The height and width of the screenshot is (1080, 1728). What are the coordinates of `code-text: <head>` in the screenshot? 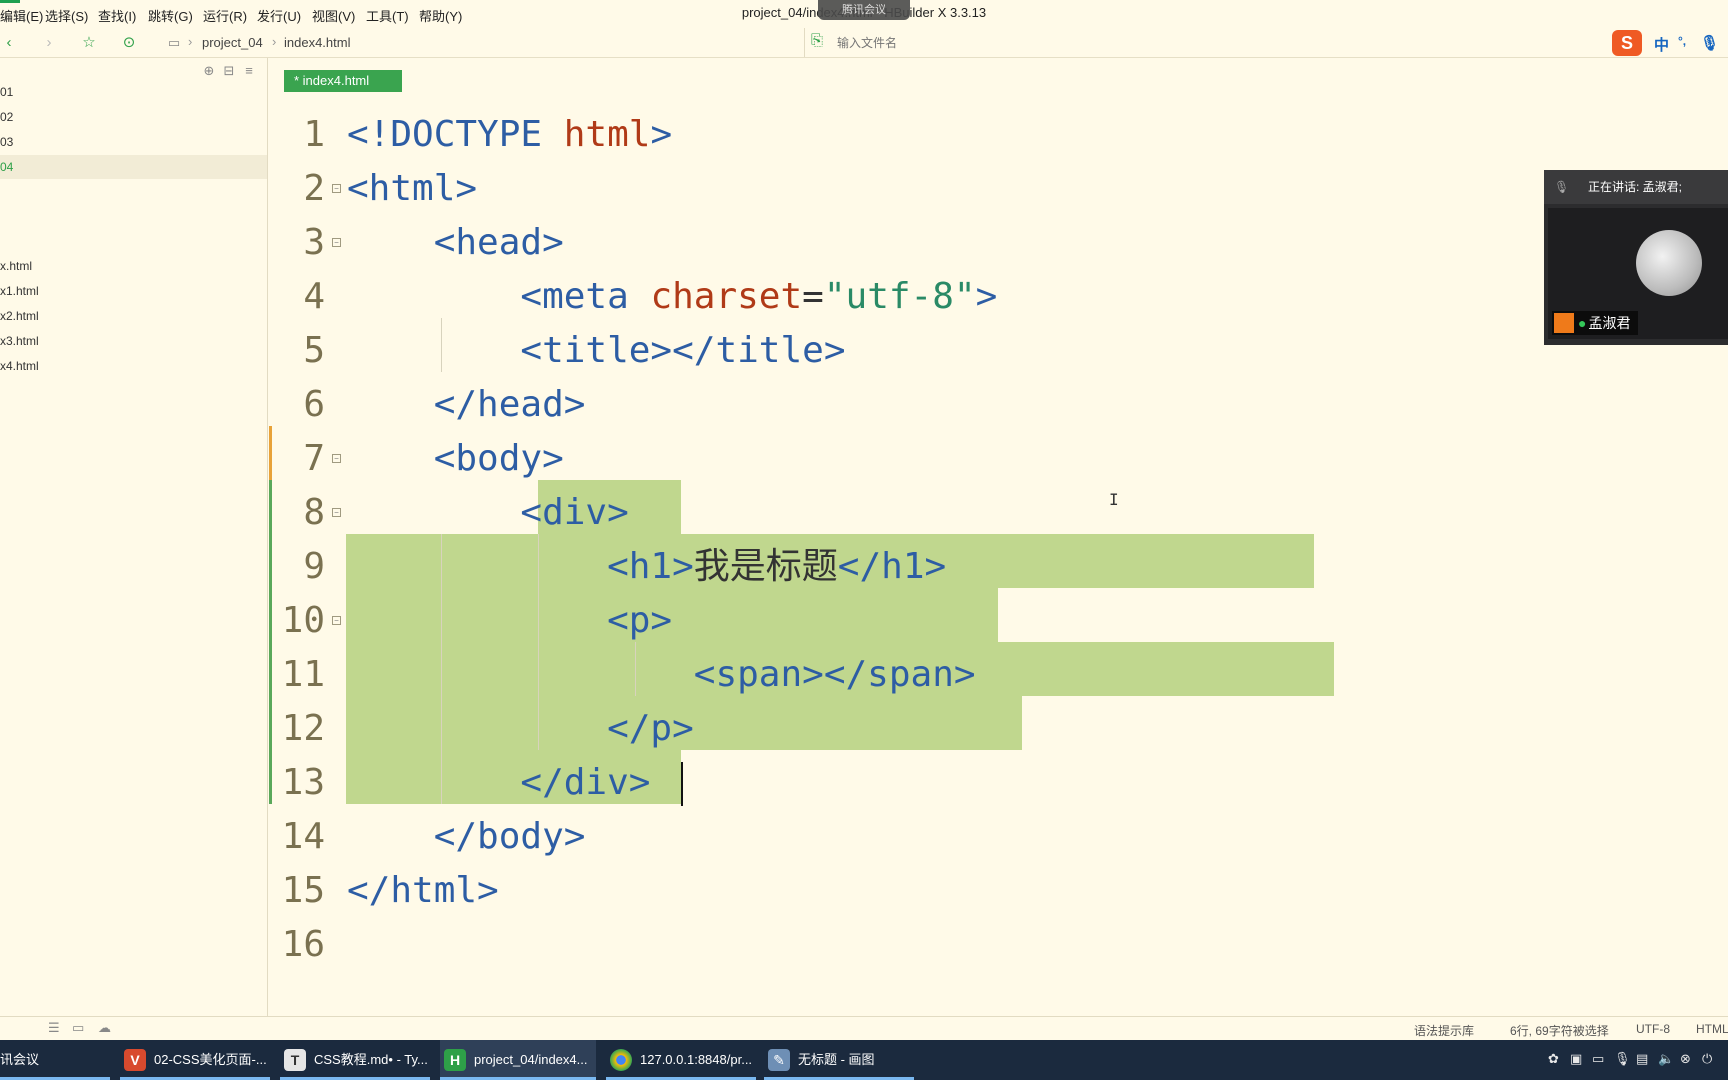 It's located at (455, 242).